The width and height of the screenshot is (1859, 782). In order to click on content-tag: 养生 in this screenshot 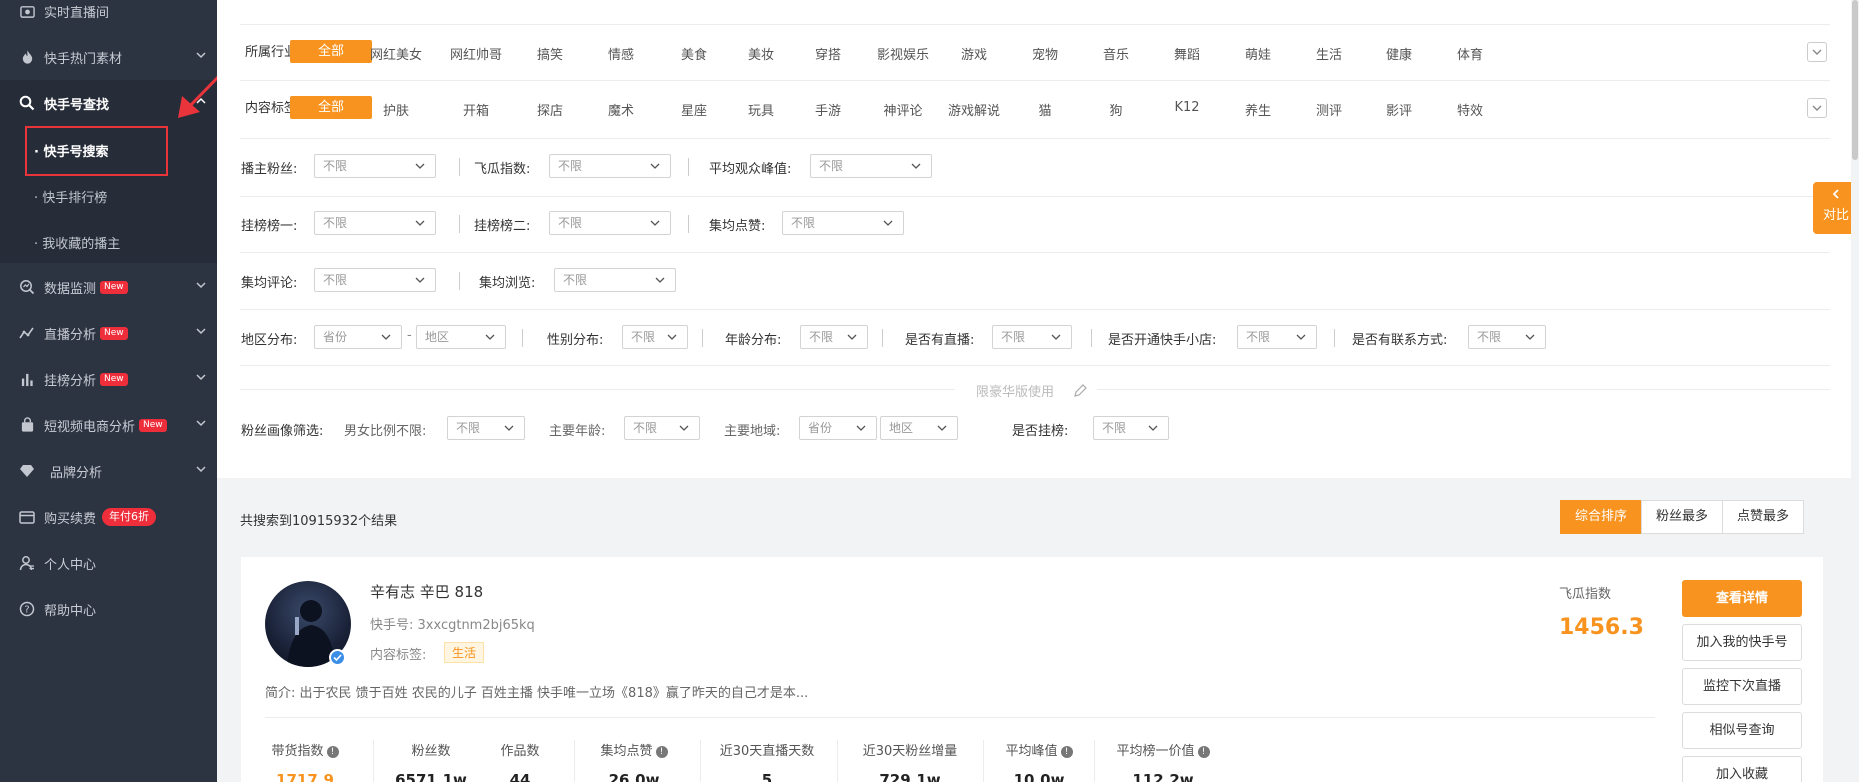, I will do `click(1258, 109)`.